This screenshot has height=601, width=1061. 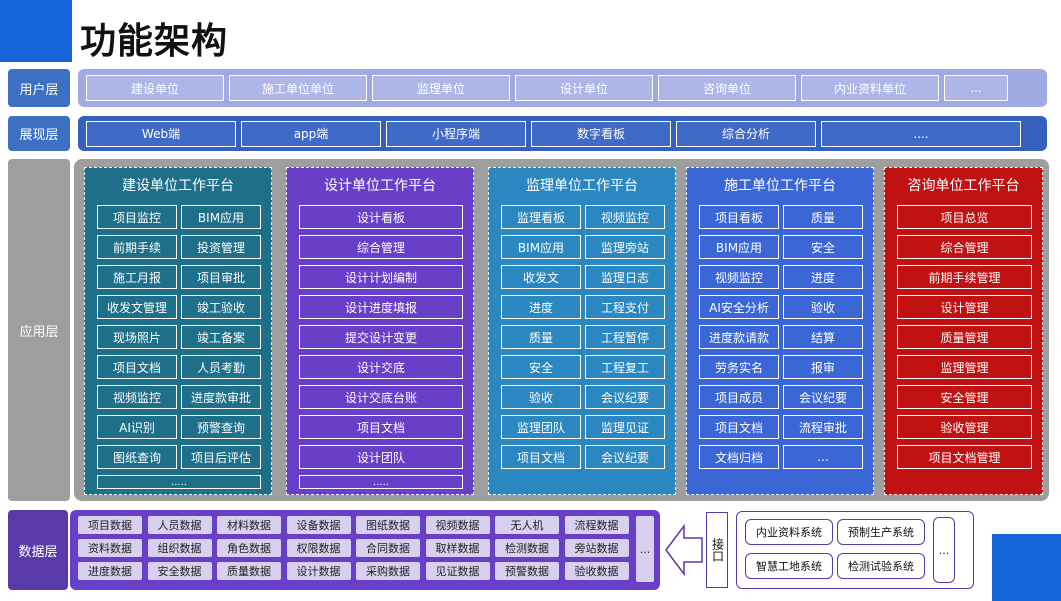 I want to click on display-layer-item: Web端, so click(x=161, y=133).